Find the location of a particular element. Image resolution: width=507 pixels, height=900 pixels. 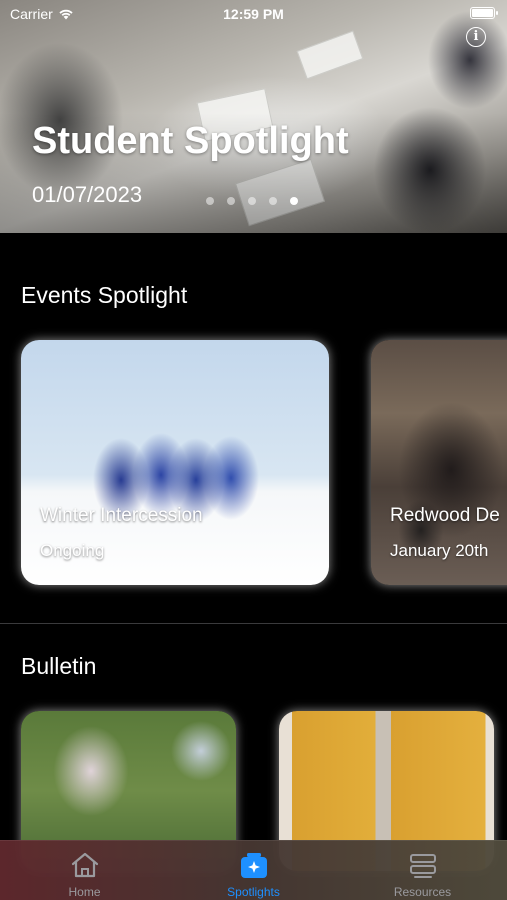

info-button: i is located at coordinates (476, 37).